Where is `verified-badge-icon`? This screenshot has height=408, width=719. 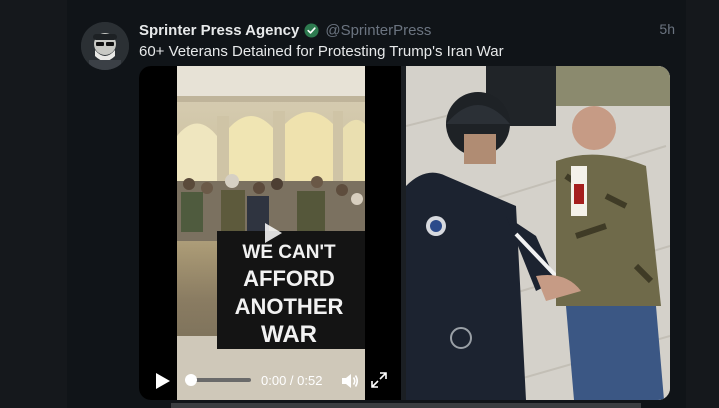 verified-badge-icon is located at coordinates (311, 30).